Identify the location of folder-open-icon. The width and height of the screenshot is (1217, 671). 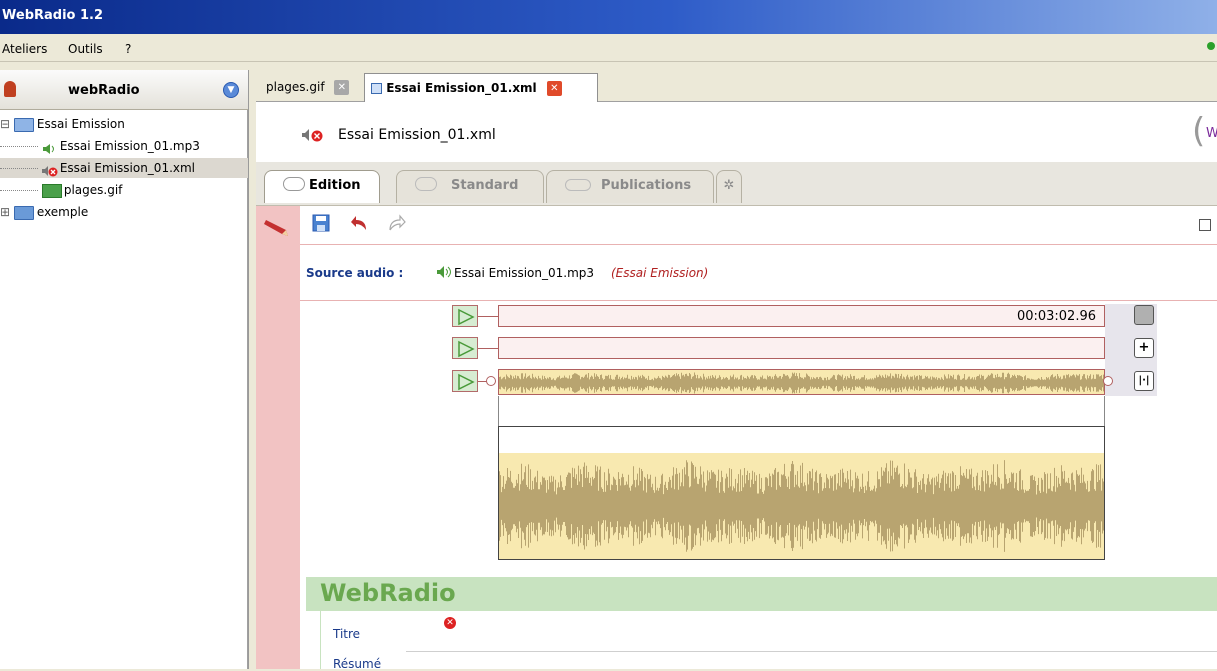
(23, 124).